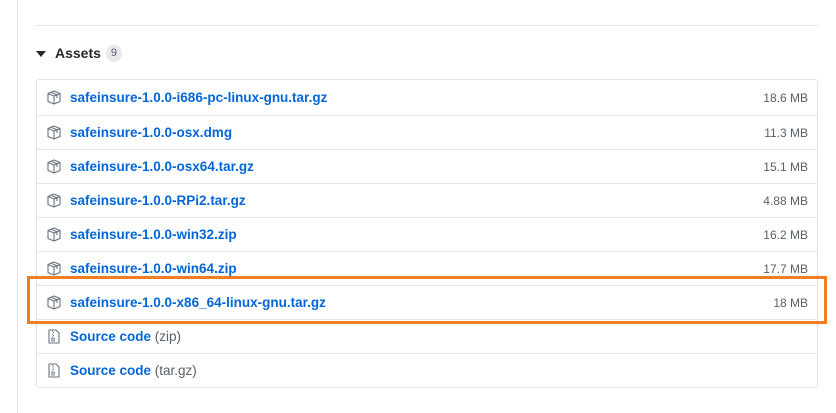  What do you see at coordinates (175, 370) in the screenshot?
I see `source-format: (tar.gz)` at bounding box center [175, 370].